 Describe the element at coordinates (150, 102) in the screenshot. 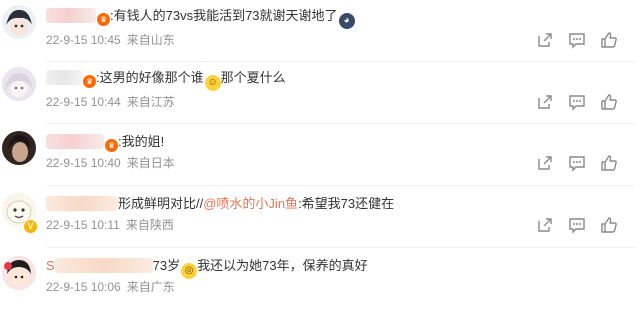

I see `comment-location: 来自江苏` at that location.